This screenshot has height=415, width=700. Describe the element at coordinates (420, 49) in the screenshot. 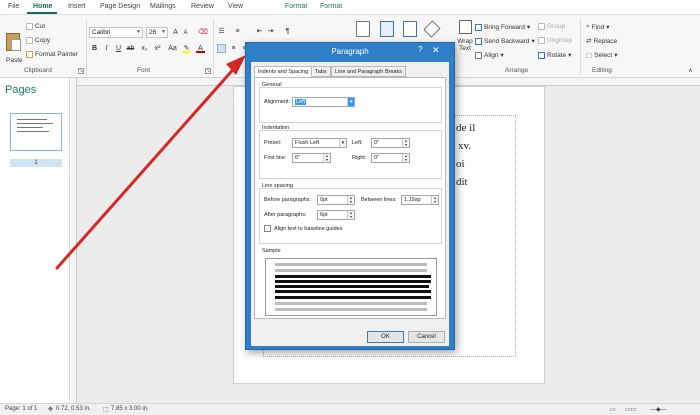

I see `help-icon: ?` at that location.